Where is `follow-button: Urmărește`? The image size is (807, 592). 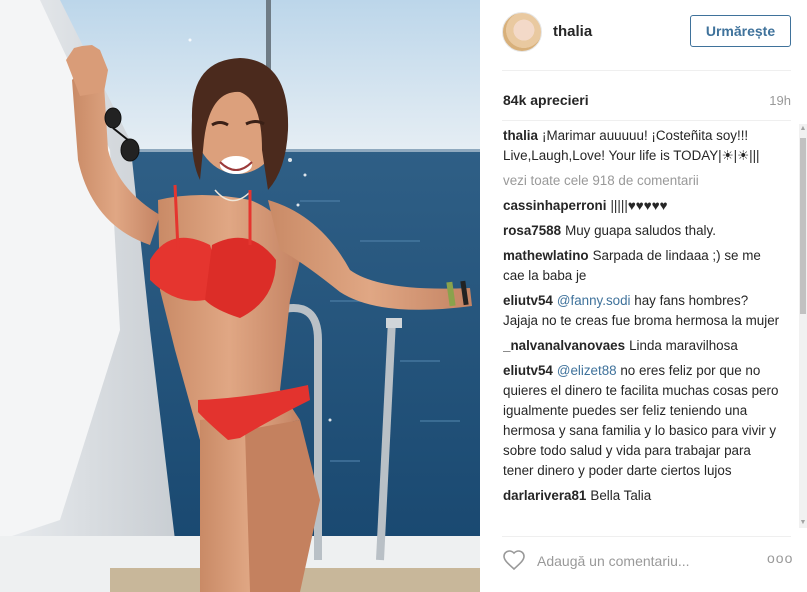
follow-button: Urmărește is located at coordinates (740, 31).